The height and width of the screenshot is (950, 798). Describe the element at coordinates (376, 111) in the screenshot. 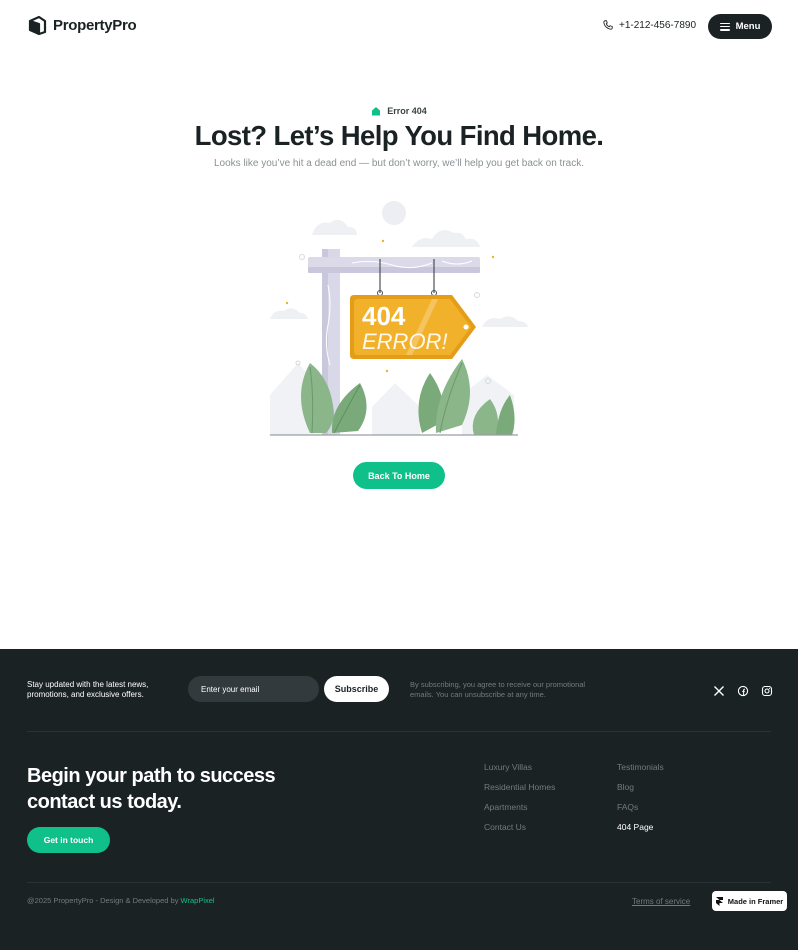

I see `home-icon` at that location.